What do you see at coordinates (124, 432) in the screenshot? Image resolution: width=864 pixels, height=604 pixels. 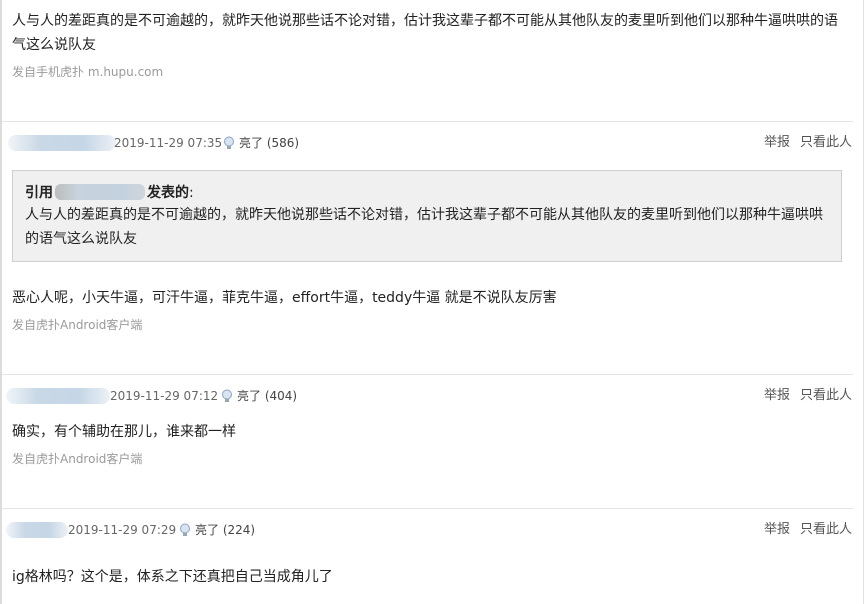 I see `post-body: 确实，有个辅助在那儿，谁来都一样` at bounding box center [124, 432].